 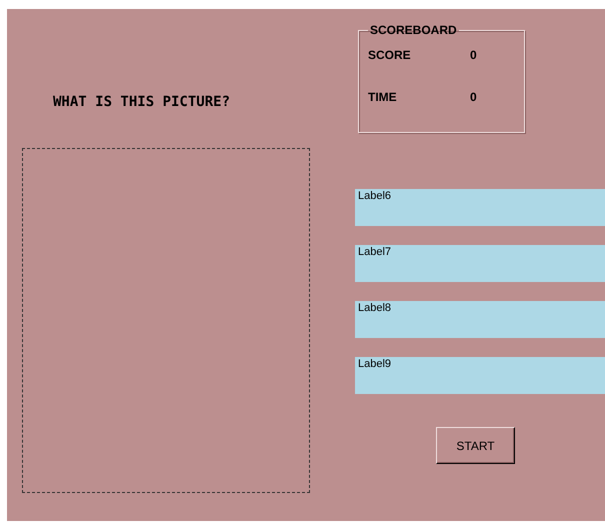 I want to click on question-title: WHAT IS THIS PICTURE?, so click(x=142, y=102).